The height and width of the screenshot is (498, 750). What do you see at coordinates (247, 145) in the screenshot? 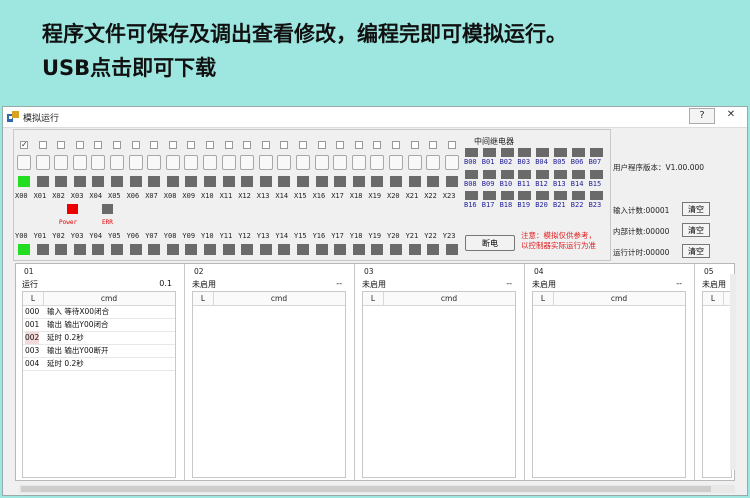
I see `input-checkbox-x12` at bounding box center [247, 145].